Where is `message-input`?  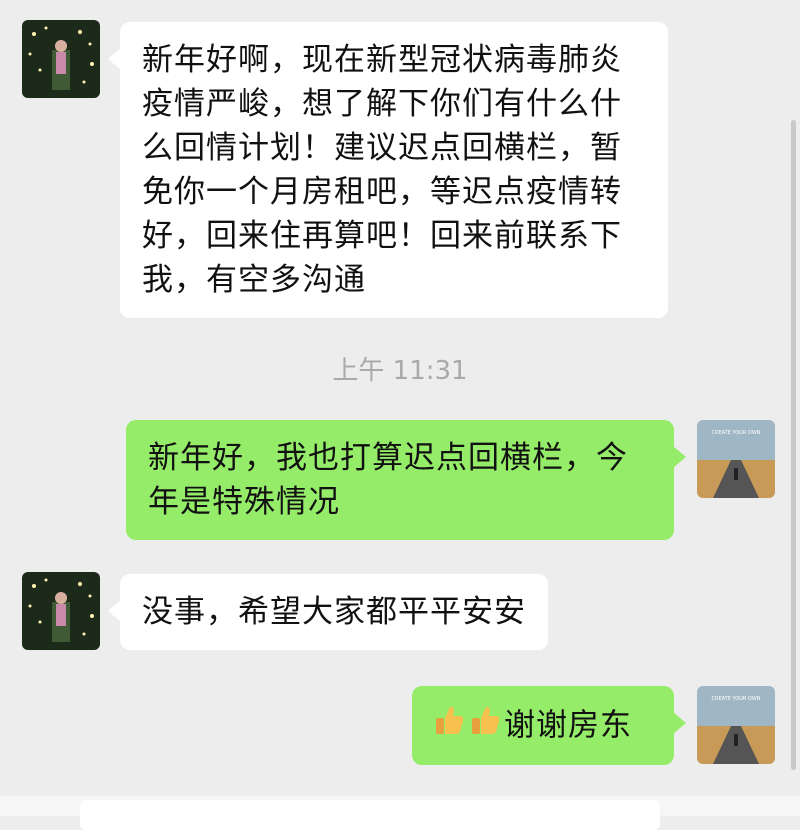 message-input is located at coordinates (370, 815).